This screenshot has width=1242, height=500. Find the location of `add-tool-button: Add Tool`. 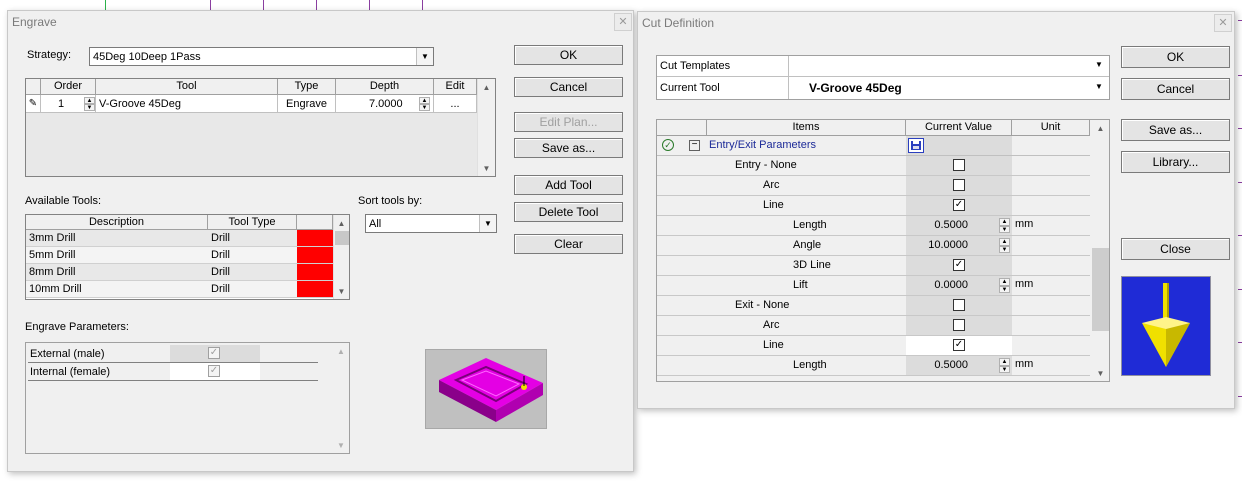

add-tool-button: Add Tool is located at coordinates (568, 185).